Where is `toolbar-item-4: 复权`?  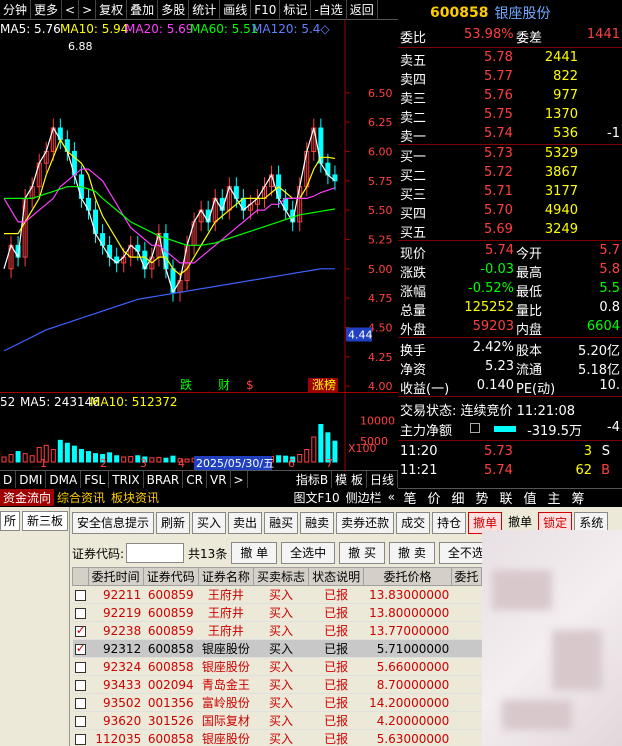
toolbar-item-4: 复权 is located at coordinates (112, 10).